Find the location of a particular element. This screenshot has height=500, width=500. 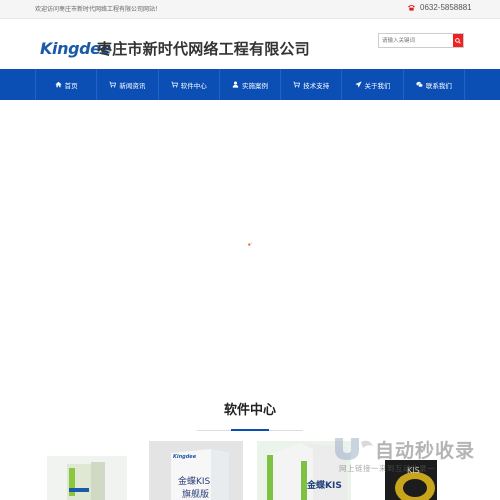

nav-item-support: 技术支持 is located at coordinates (312, 84).